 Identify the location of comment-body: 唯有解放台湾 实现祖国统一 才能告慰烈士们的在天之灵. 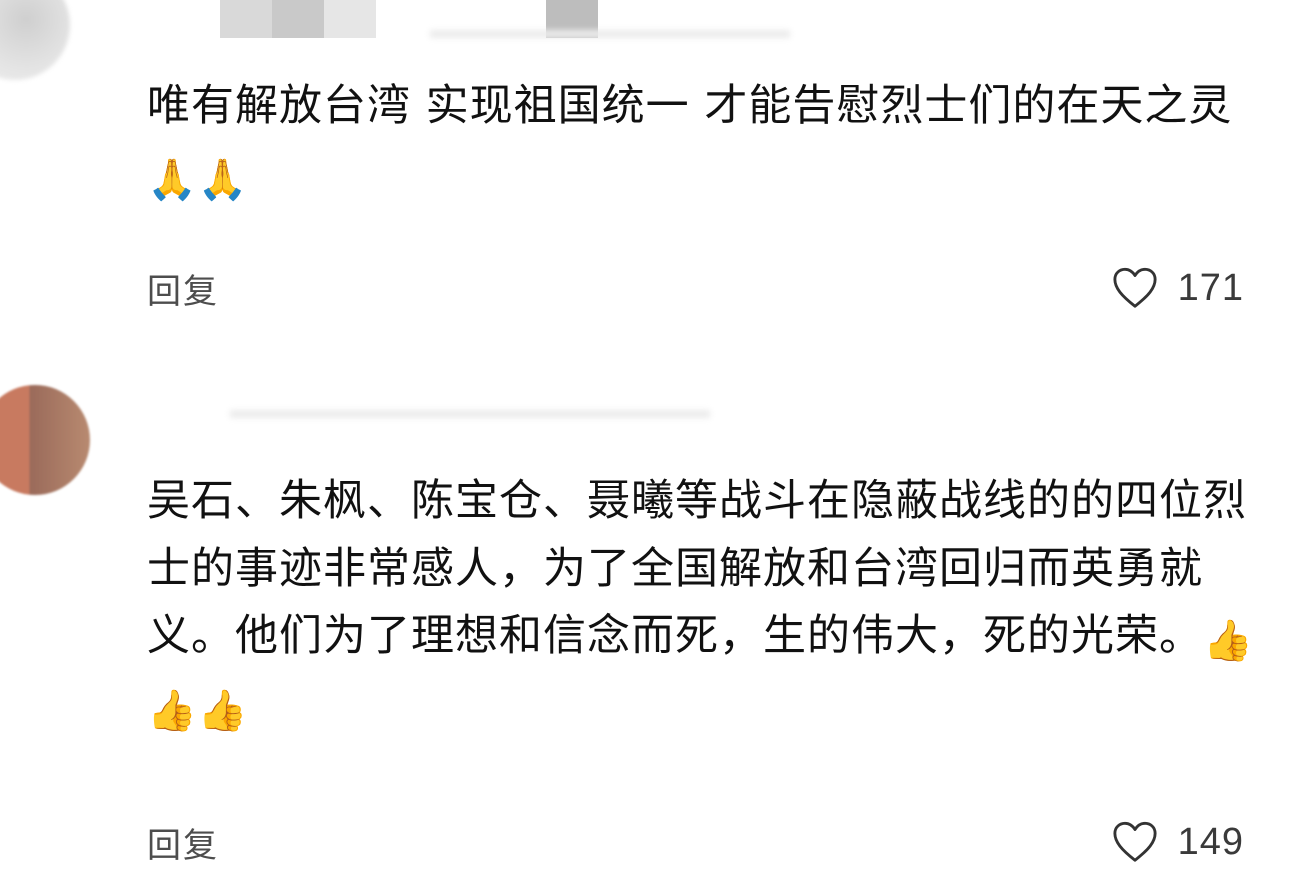
(690, 106).